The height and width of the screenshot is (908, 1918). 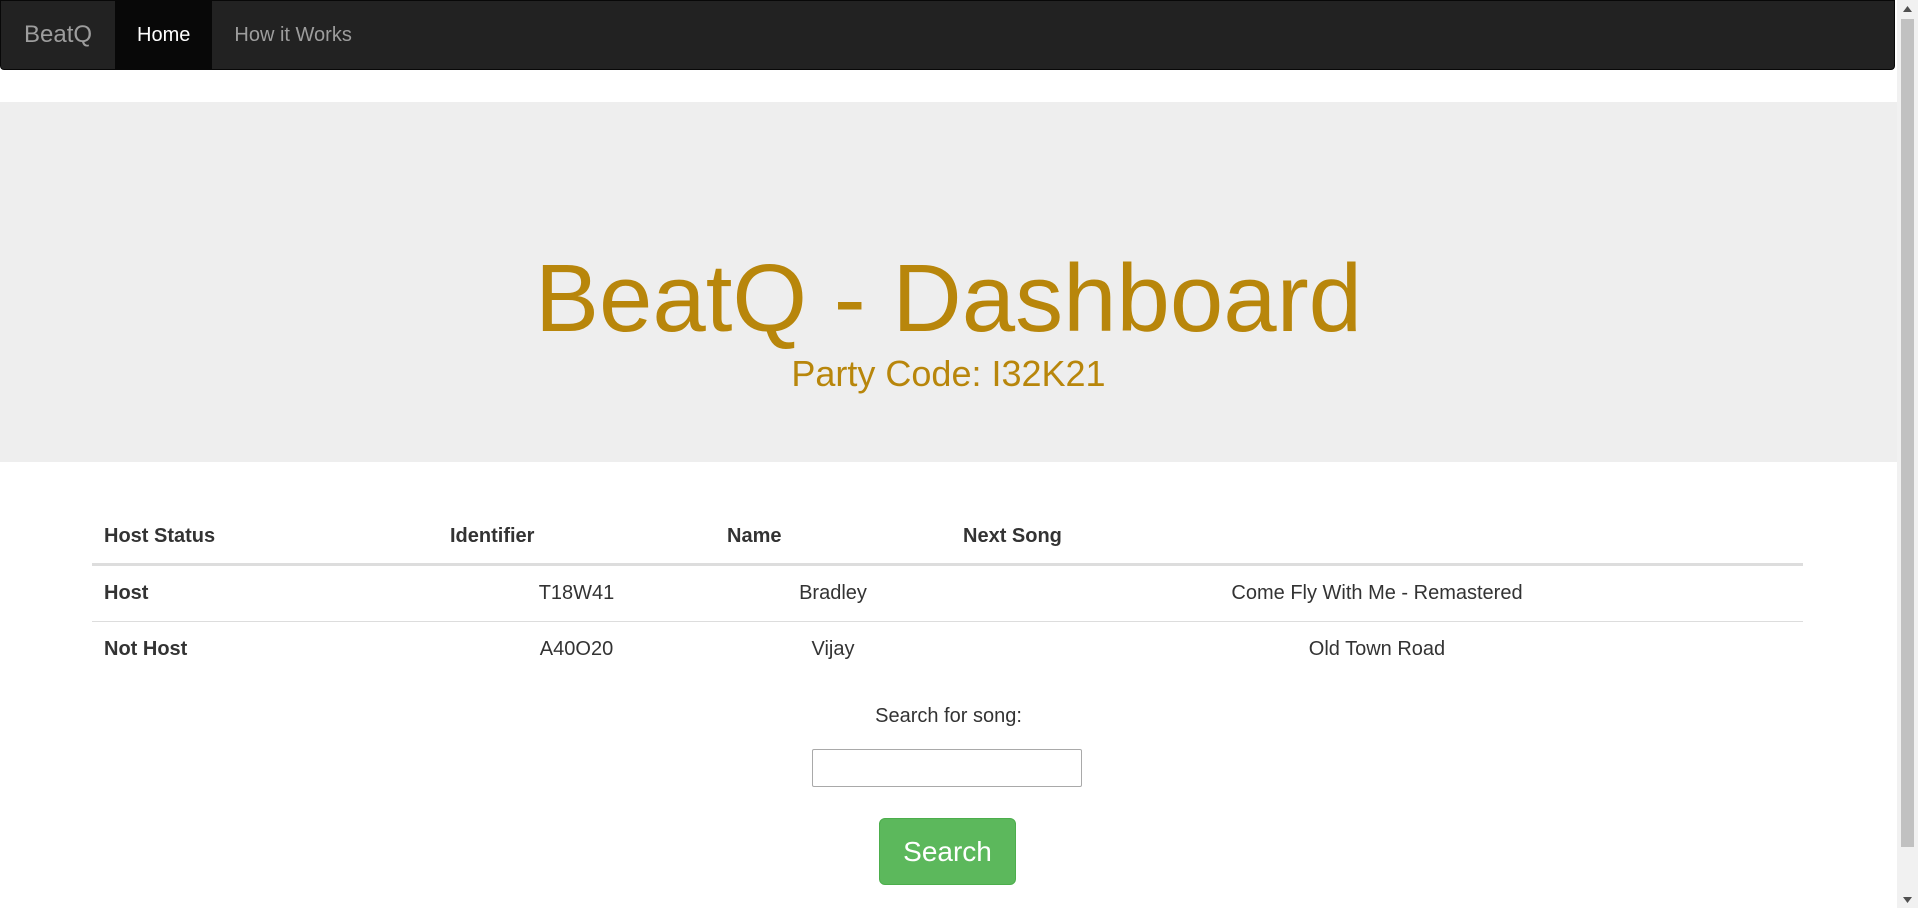 I want to click on nav-item-home: Home, so click(x=164, y=35).